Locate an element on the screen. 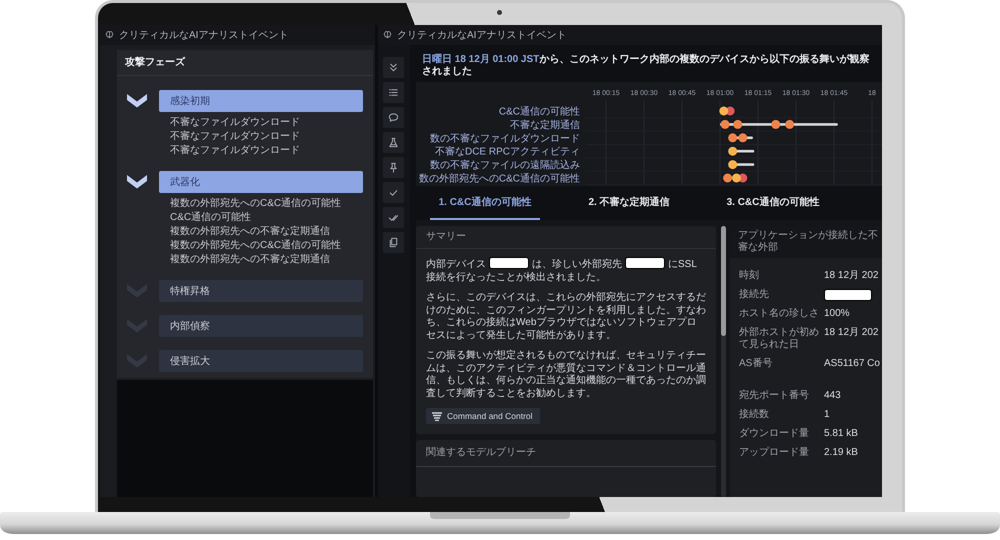 The image size is (1000, 540). detail-label: 宛先ポート番号 is located at coordinates (774, 396).